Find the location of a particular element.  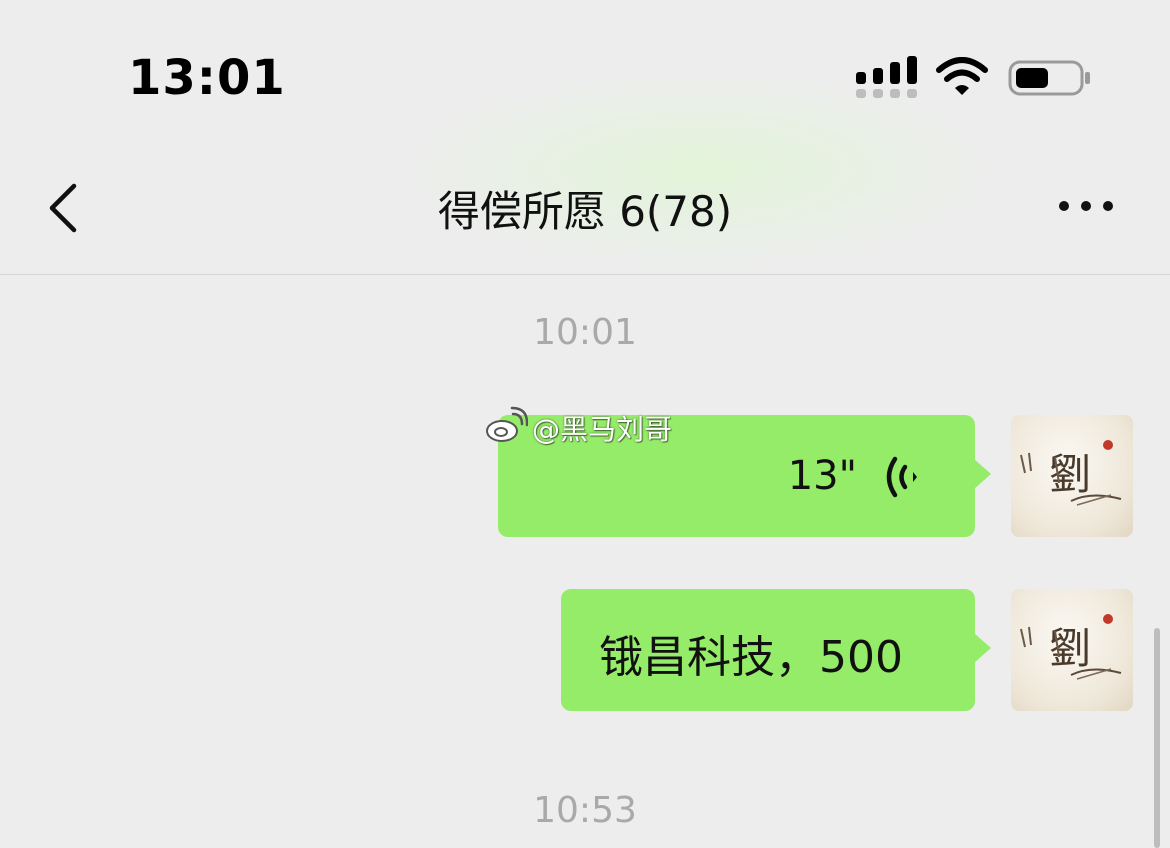

weibo-icon is located at coordinates (507, 424).